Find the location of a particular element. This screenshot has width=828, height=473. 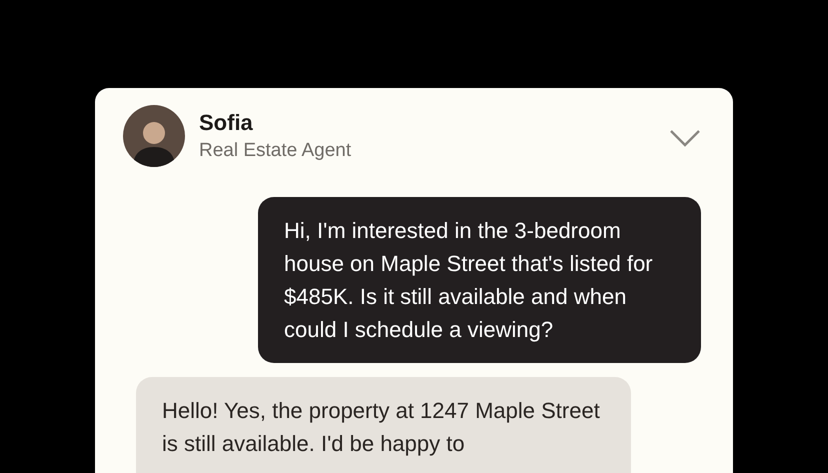

agent-message: Hello! Yes, the property at 1247 Maple Street is still available. I'd be happy to is located at coordinates (383, 425).